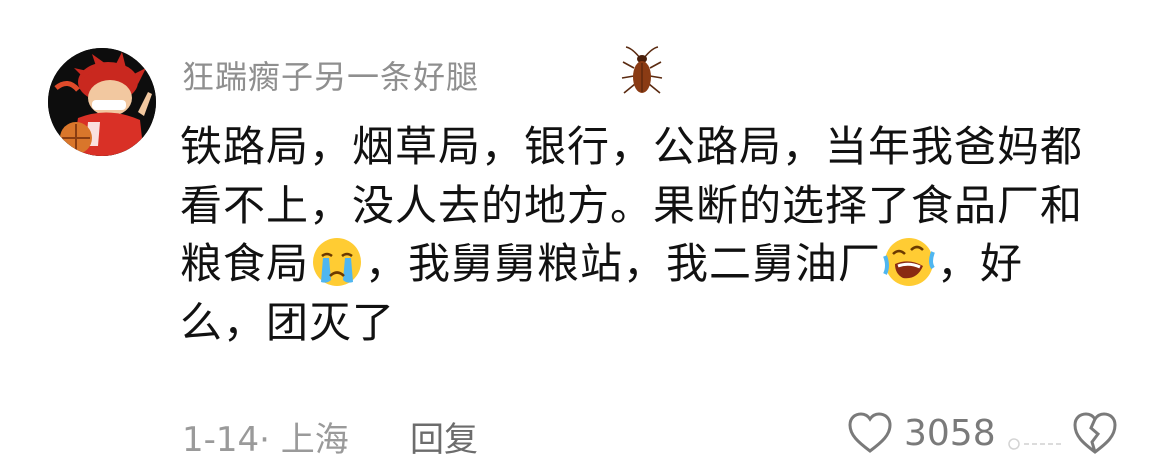 Image resolution: width=1170 pixels, height=461 pixels. What do you see at coordinates (1095, 433) in the screenshot?
I see `broken-heart-icon` at bounding box center [1095, 433].